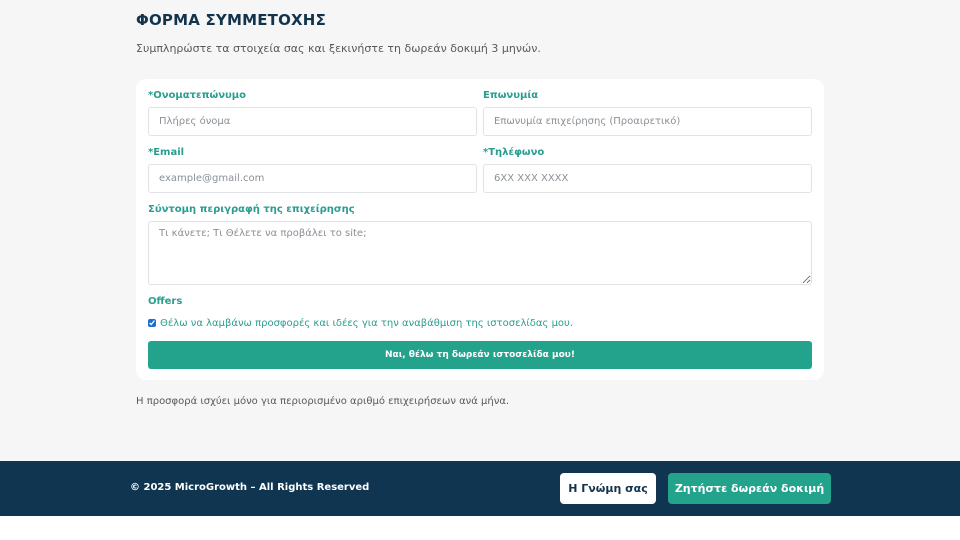 The height and width of the screenshot is (540, 960). I want to click on offers-checkbox, so click(152, 323).